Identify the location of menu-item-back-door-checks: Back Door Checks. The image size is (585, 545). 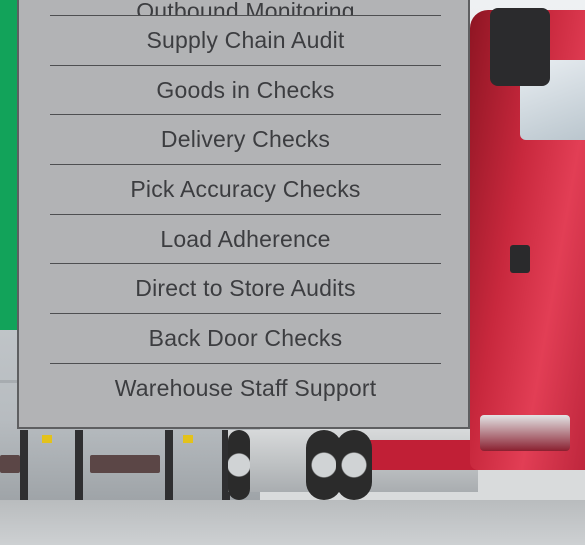
(245, 338).